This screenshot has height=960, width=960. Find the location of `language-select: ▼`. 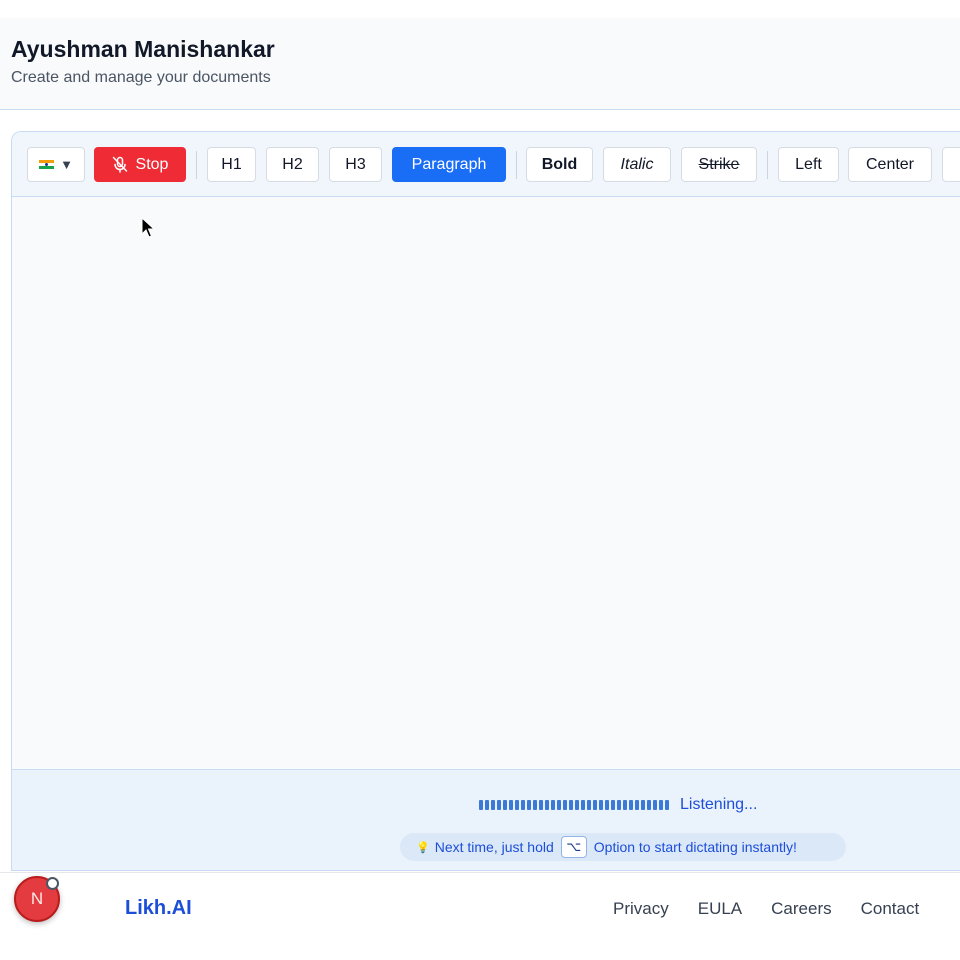

language-select: ▼ is located at coordinates (56, 164).